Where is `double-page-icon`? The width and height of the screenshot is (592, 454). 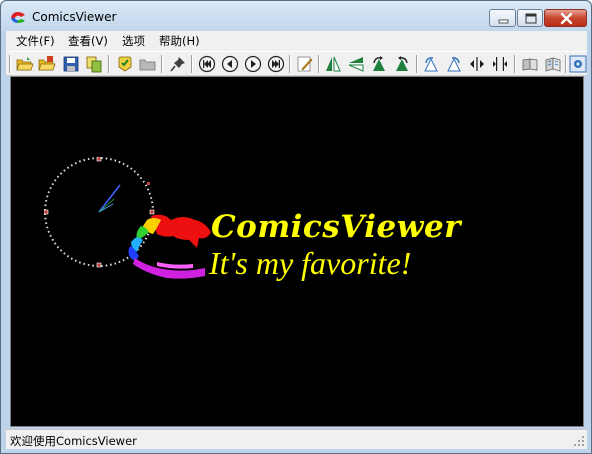
double-page-icon is located at coordinates (553, 64).